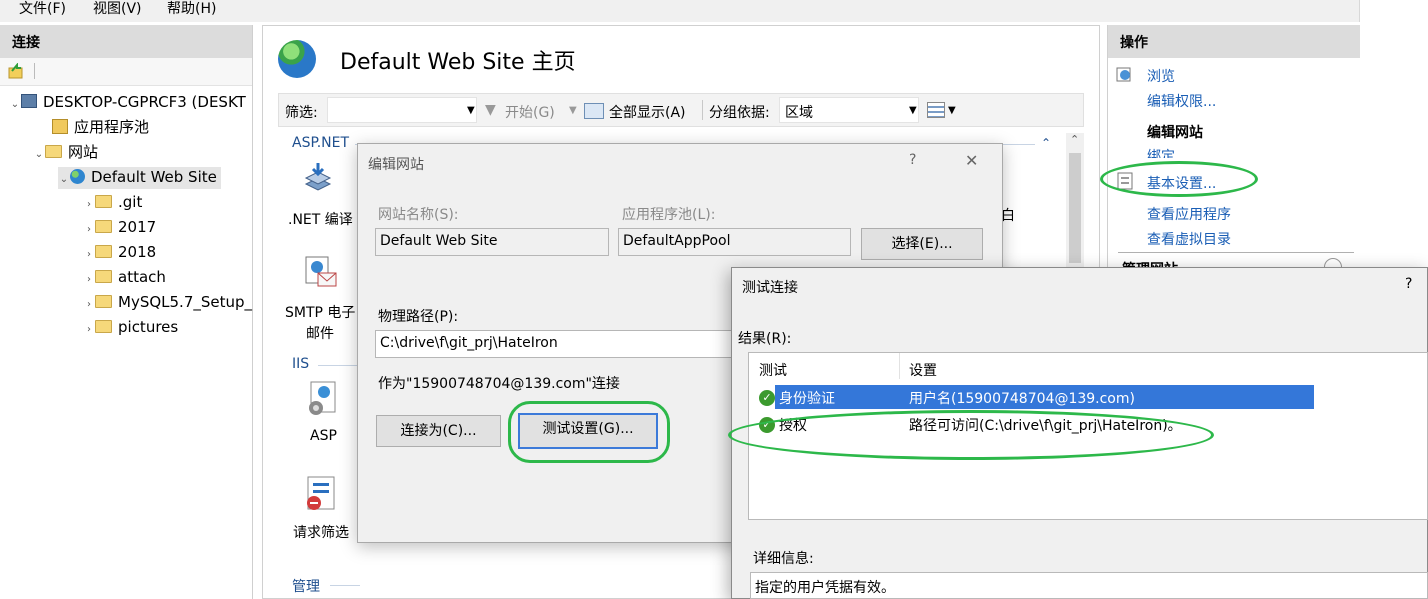 This screenshot has width=1428, height=599. Describe the element at coordinates (320, 219) in the screenshot. I see `feature-net-compile: .NET 编译` at that location.